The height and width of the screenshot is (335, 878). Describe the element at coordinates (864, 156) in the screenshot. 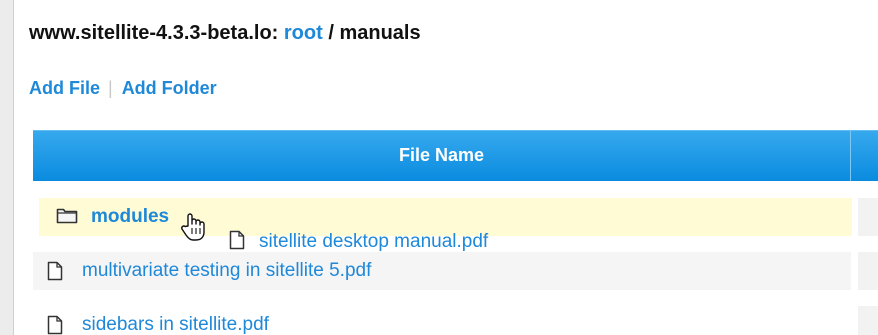

I see `column-header-next` at that location.